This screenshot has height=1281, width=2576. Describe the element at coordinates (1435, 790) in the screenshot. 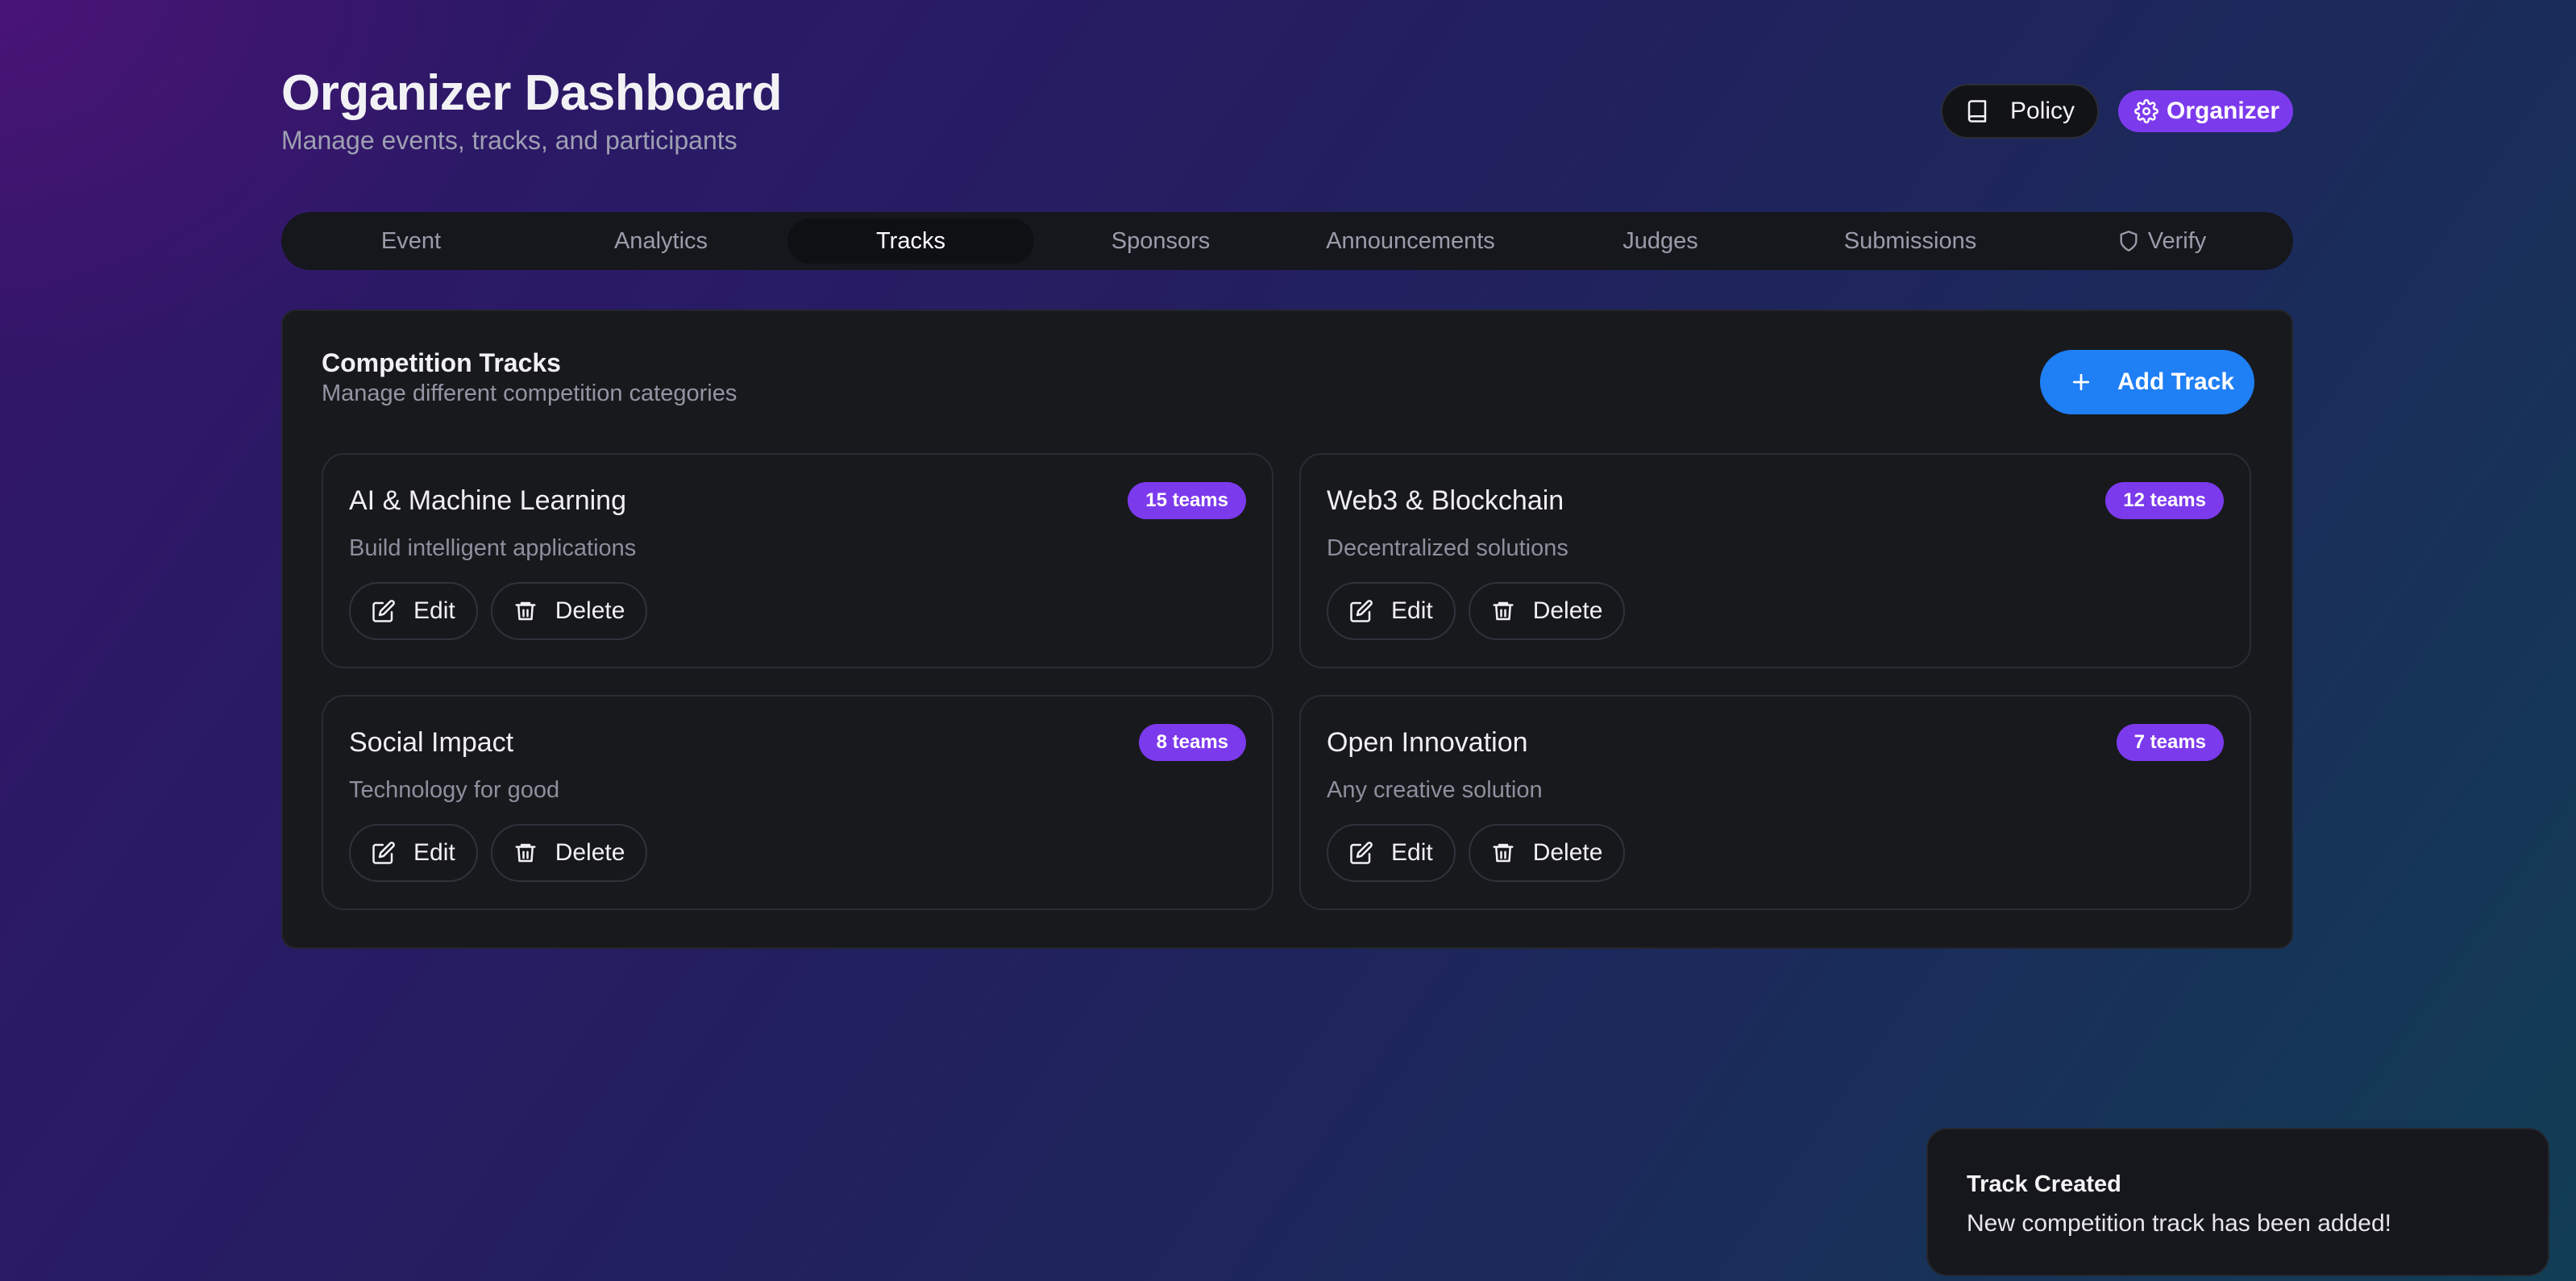

I see `track-description: Any creative solution` at that location.